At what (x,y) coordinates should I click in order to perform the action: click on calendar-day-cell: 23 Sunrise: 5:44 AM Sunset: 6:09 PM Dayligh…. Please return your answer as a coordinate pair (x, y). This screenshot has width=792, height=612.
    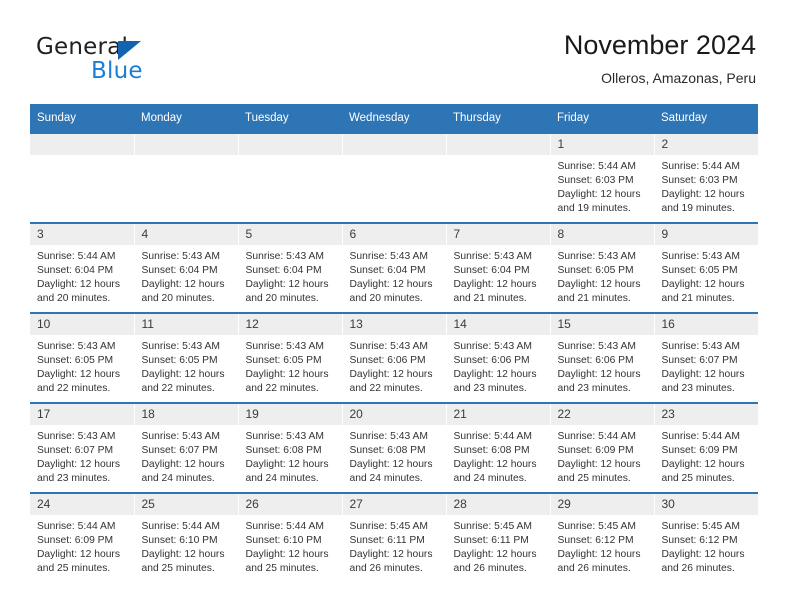
    Looking at the image, I should click on (706, 447).